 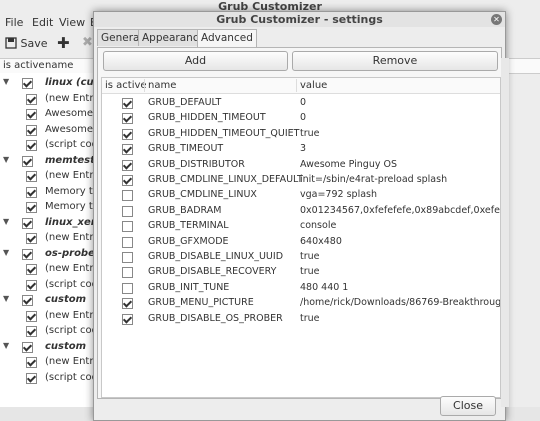 What do you see at coordinates (42, 22) in the screenshot?
I see `menu-edit: Edit` at bounding box center [42, 22].